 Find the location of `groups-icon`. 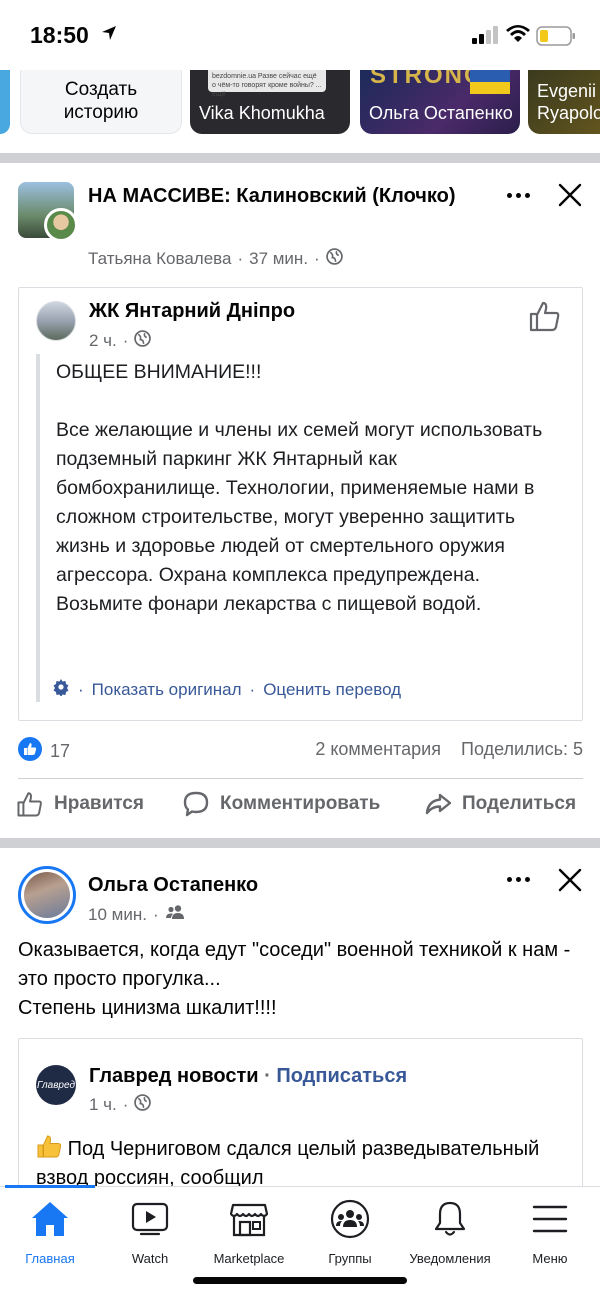

groups-icon is located at coordinates (350, 1219).